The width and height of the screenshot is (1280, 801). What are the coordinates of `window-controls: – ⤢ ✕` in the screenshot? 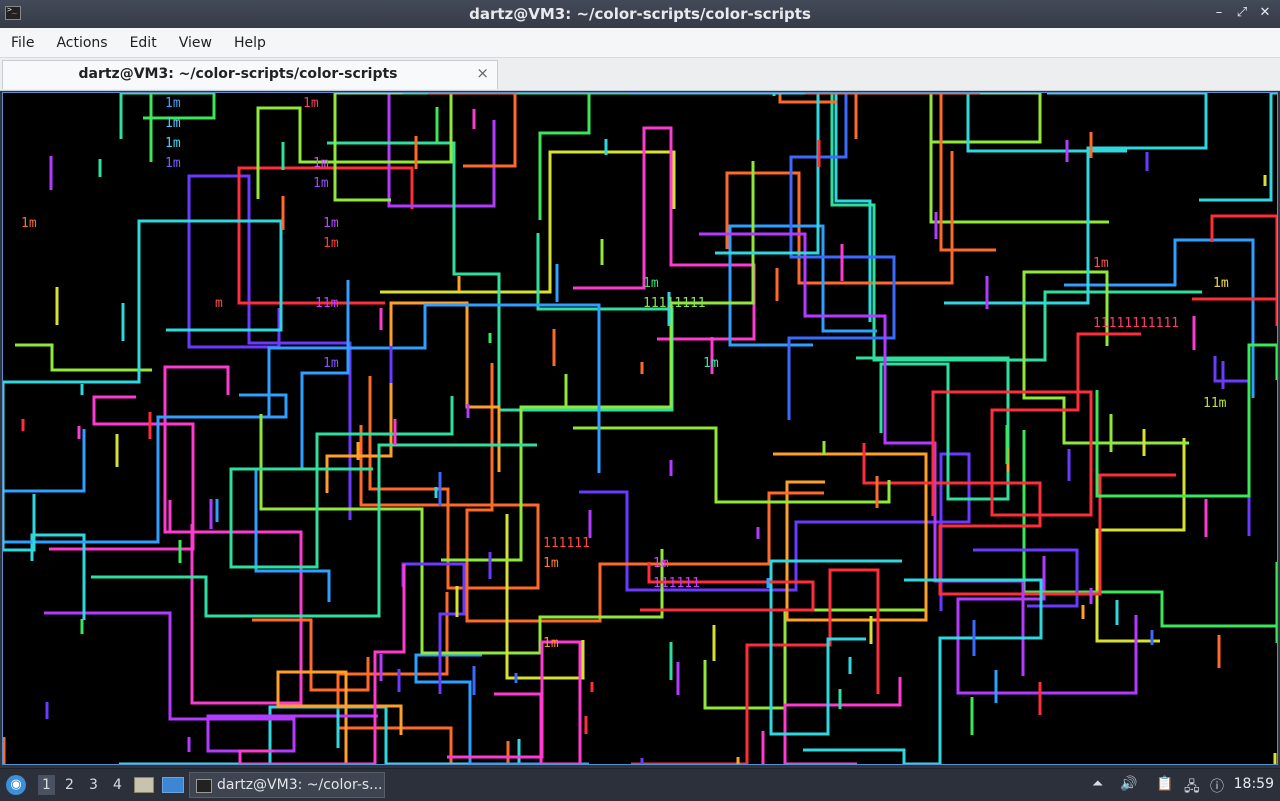 It's located at (1242, 12).